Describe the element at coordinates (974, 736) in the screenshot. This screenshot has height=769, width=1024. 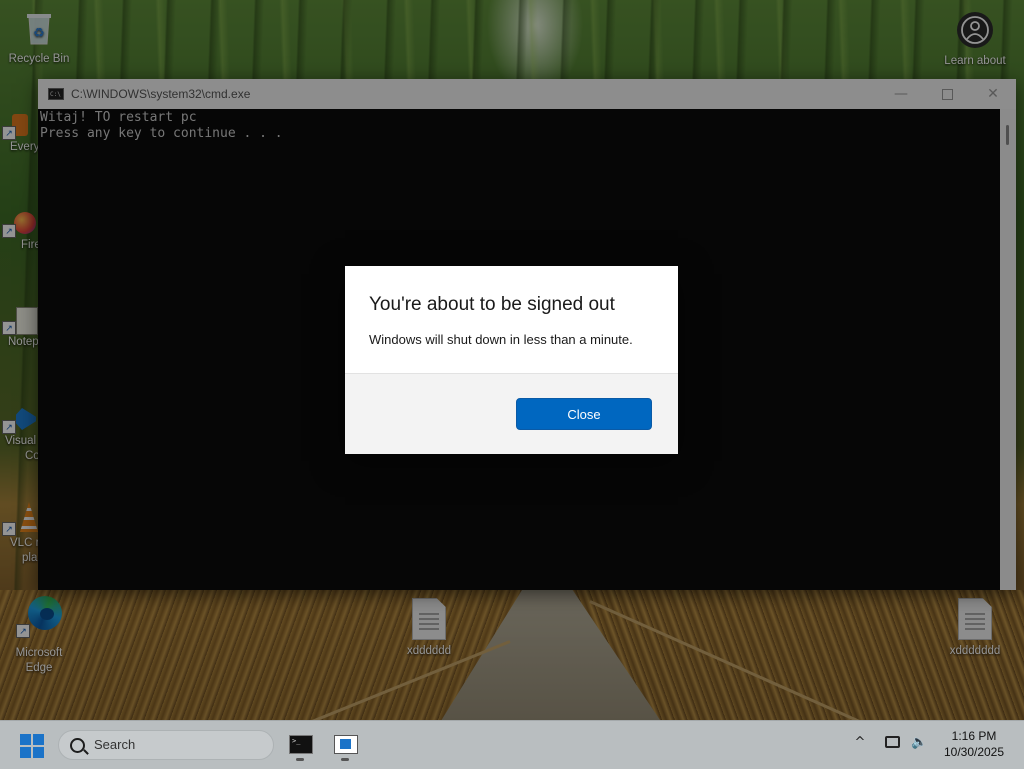
I see `clock-time: 1:16 PM` at that location.